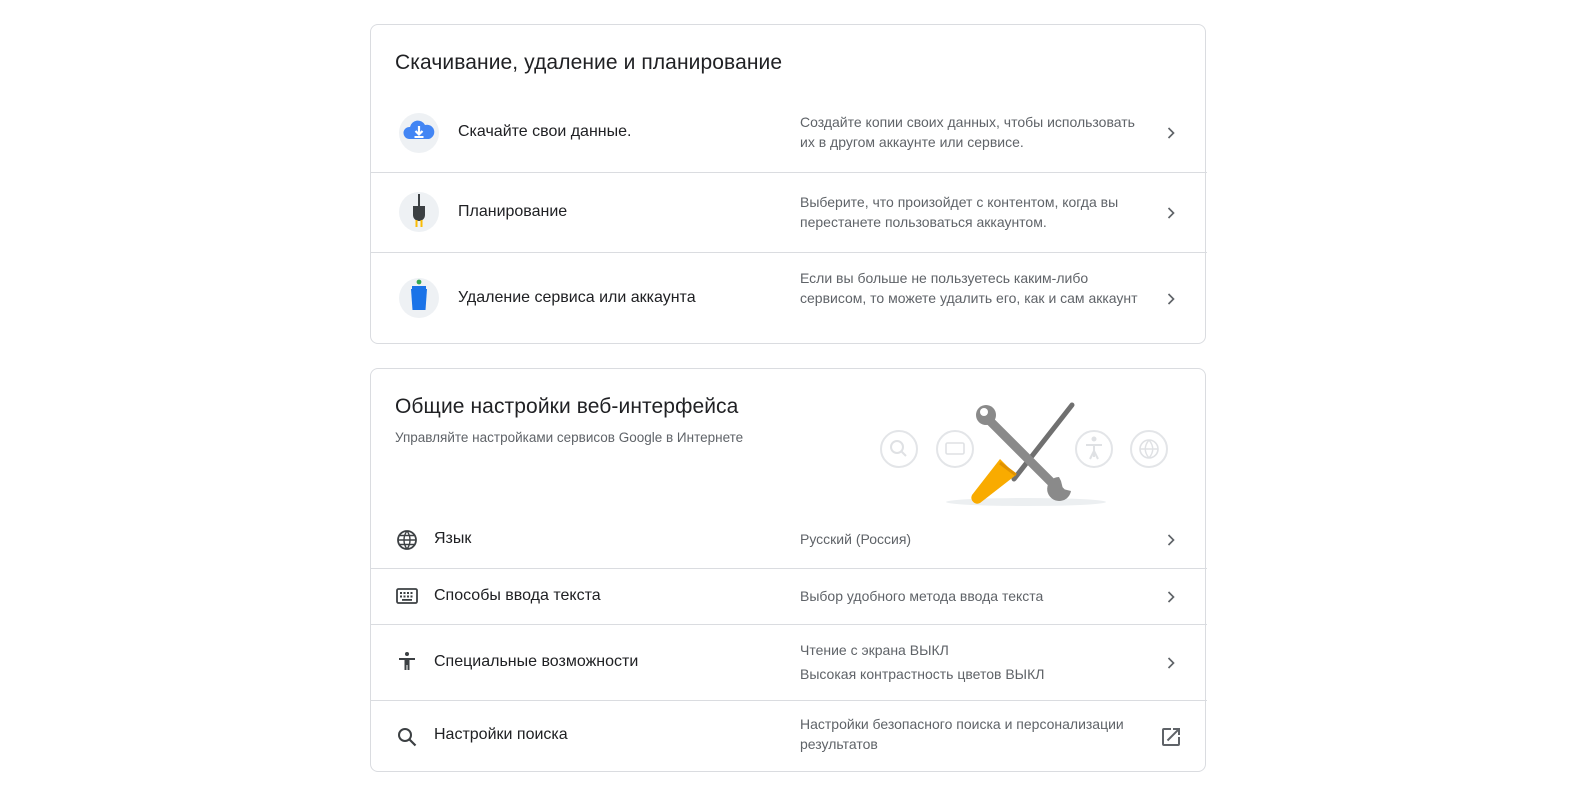  What do you see at coordinates (513, 211) in the screenshot?
I see `planning-label: Планирование` at bounding box center [513, 211].